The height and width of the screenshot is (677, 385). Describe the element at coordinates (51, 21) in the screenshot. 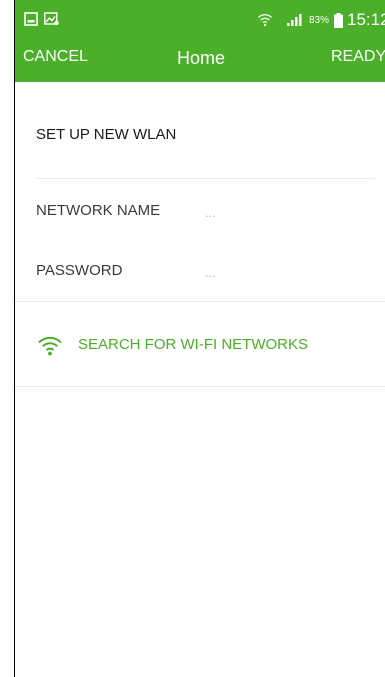

I see `image-notification-icon` at that location.